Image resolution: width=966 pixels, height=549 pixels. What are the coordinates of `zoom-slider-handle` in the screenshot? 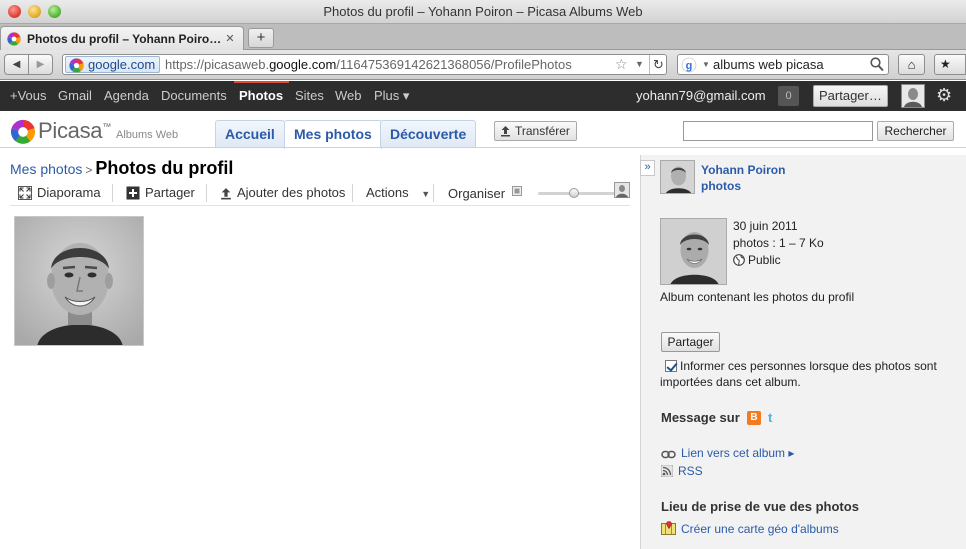 It's located at (574, 193).